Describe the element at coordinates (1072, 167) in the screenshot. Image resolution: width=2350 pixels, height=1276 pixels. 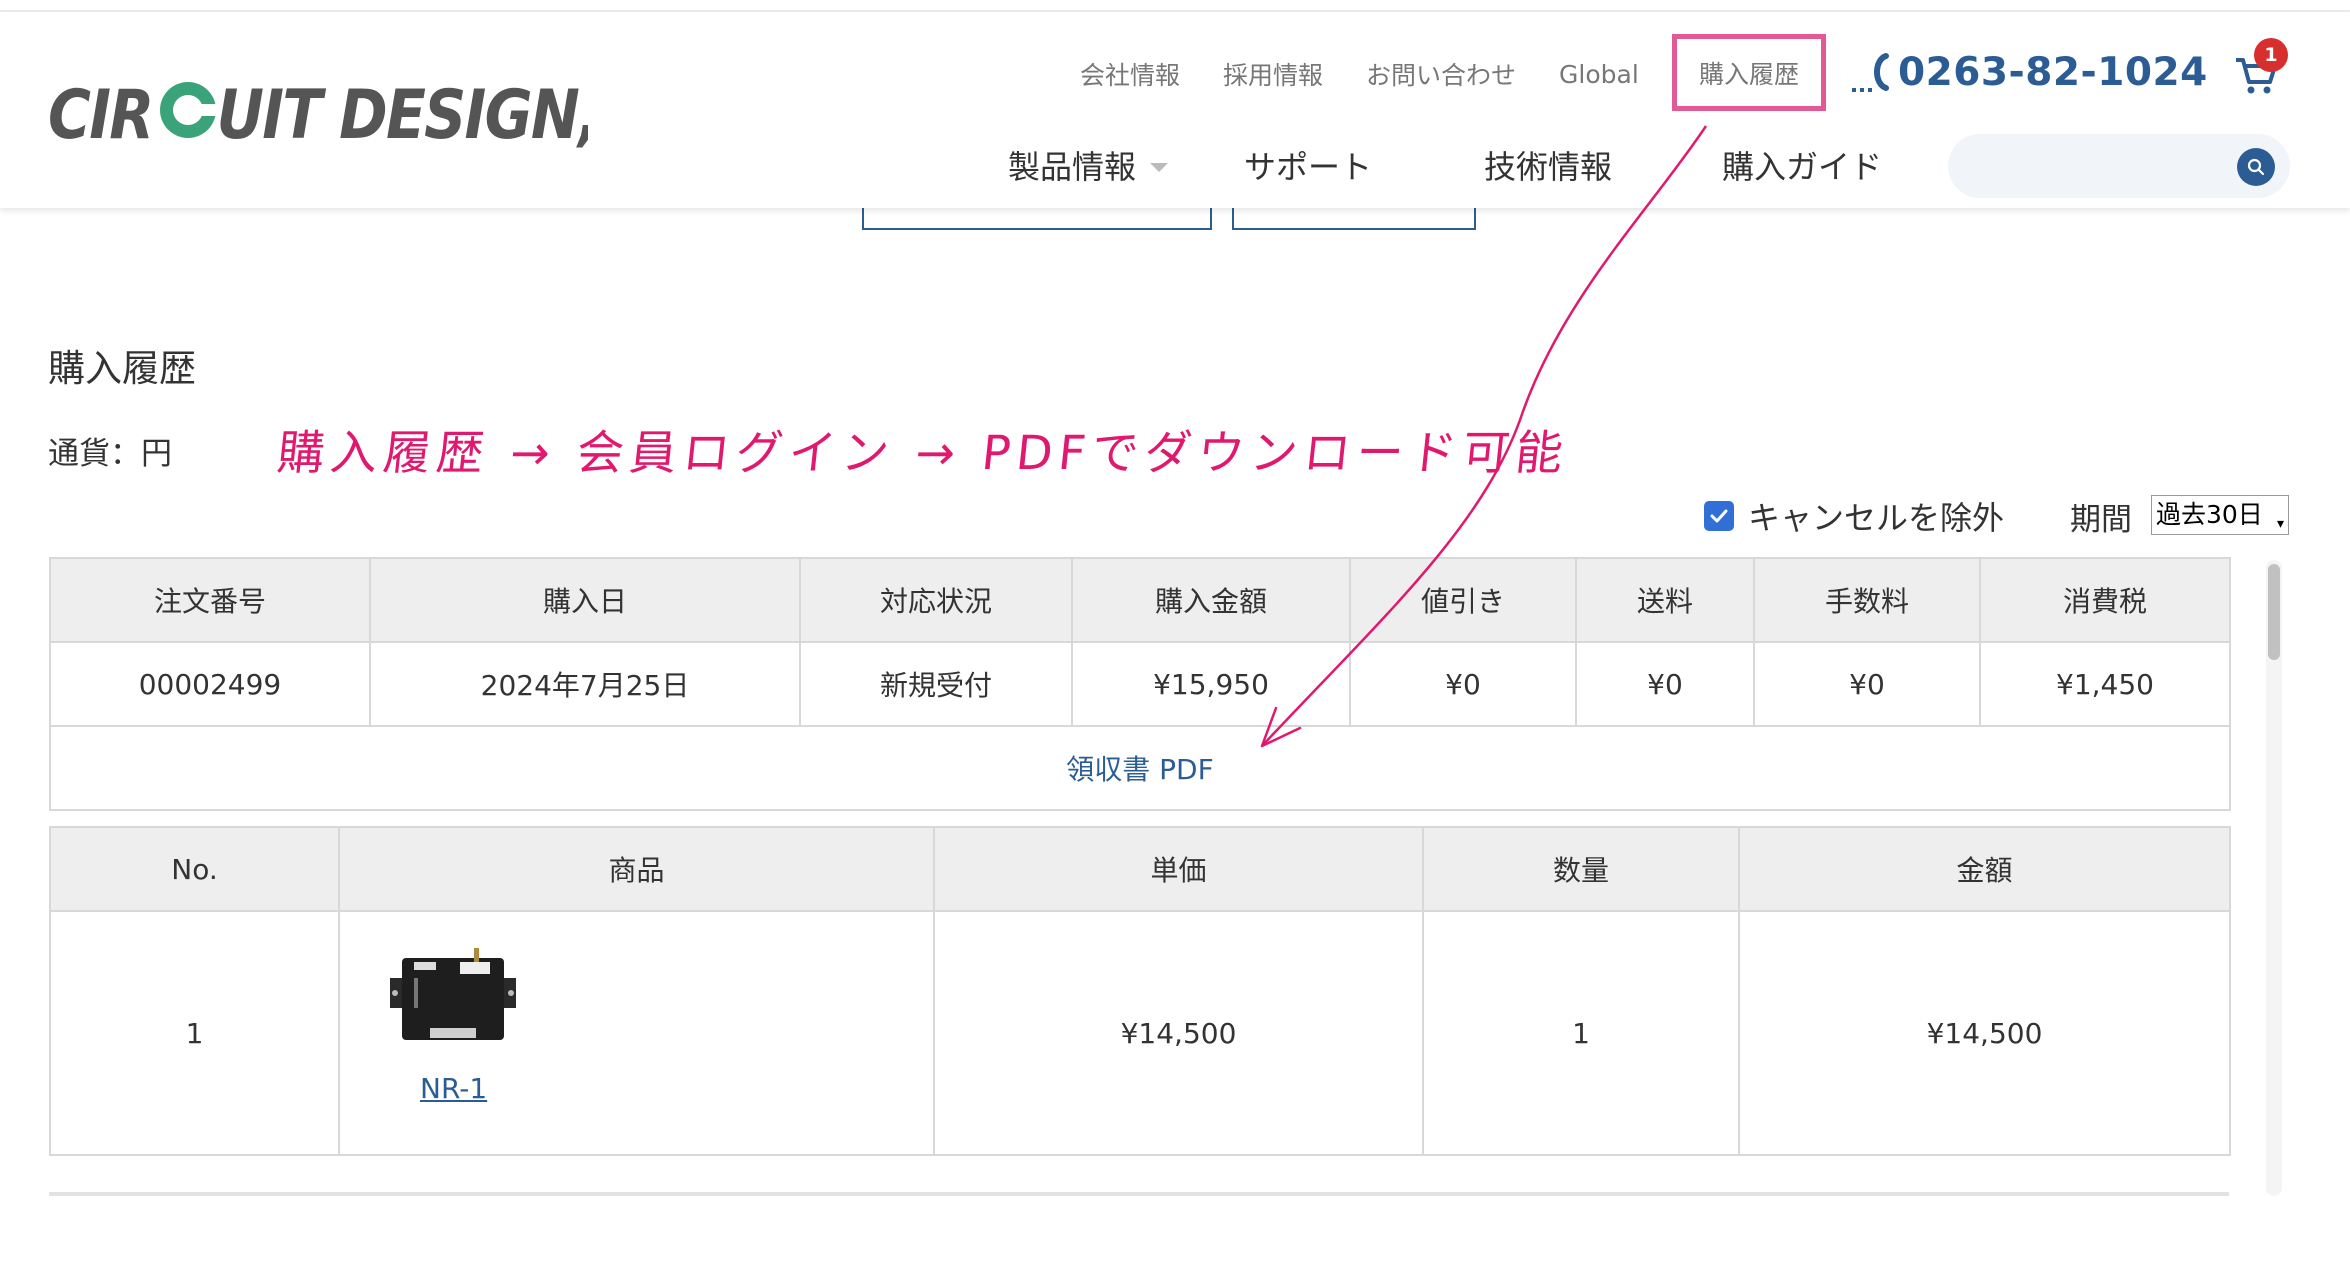
I see `nav-products-label: 製品情報` at that location.